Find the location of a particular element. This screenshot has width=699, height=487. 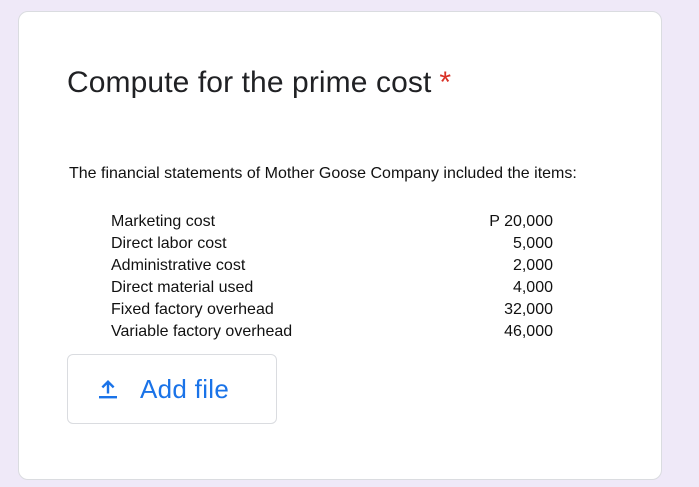

list-item: Variable factory overhead 46,000 is located at coordinates (332, 332).